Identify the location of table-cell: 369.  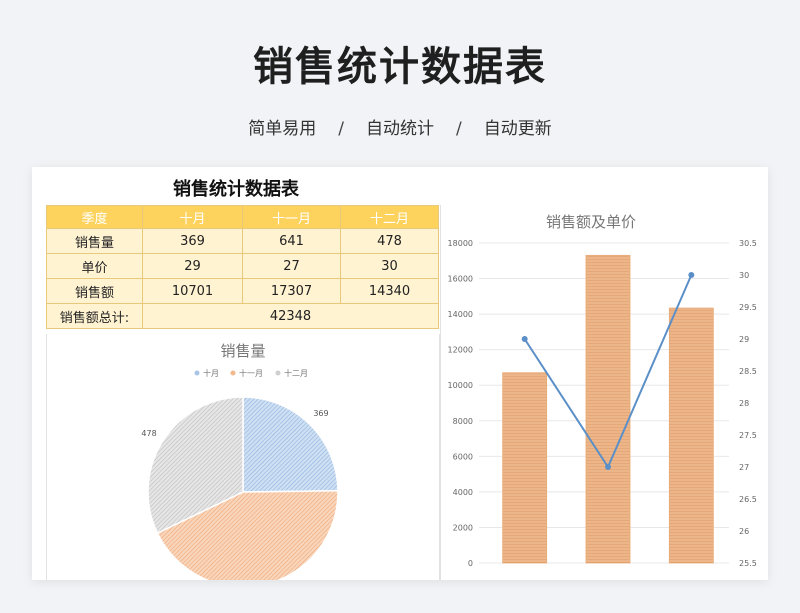
(192, 241).